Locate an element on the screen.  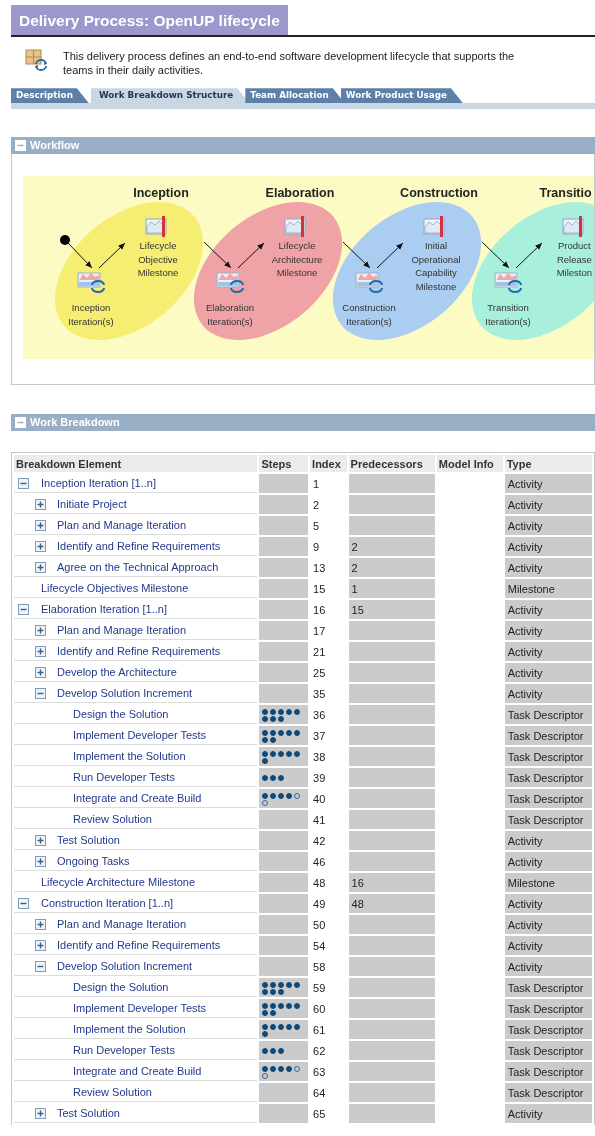
page-title: Delivery Process: OpenUP lifecycle is located at coordinates (149, 20).